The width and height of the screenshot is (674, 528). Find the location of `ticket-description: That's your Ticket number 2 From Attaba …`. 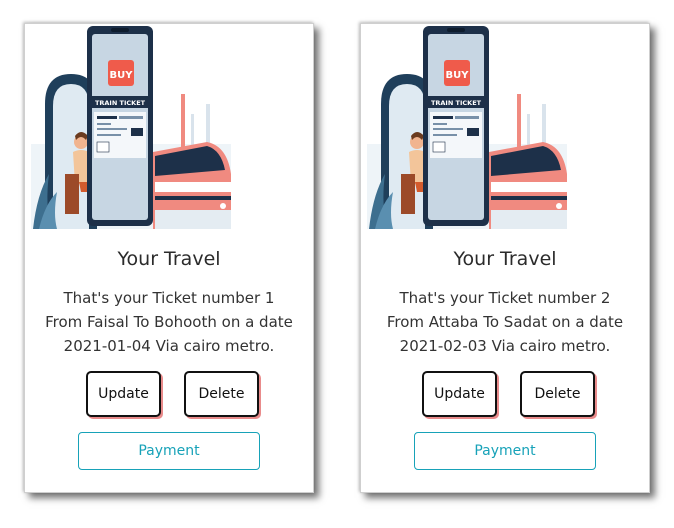

ticket-description: That's your Ticket number 2 From Attaba … is located at coordinates (505, 322).